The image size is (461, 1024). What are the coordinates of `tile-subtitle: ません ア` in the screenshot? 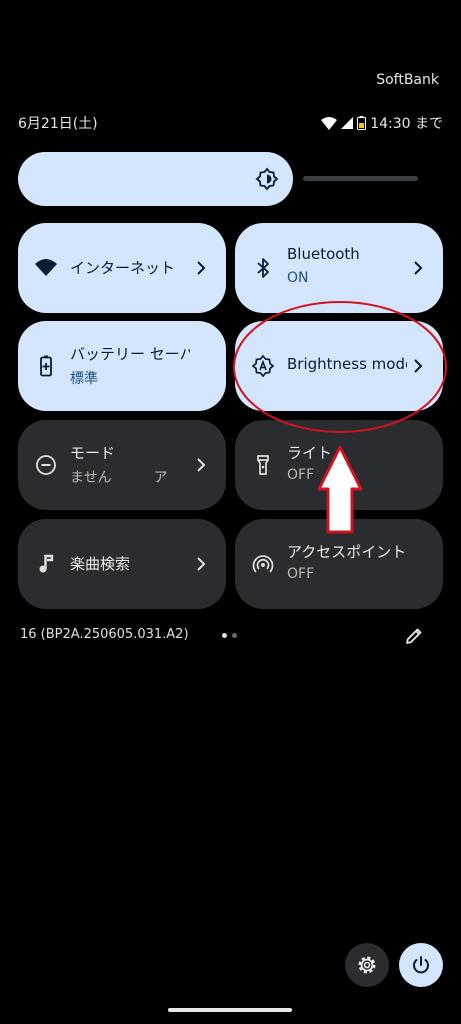 It's located at (119, 478).